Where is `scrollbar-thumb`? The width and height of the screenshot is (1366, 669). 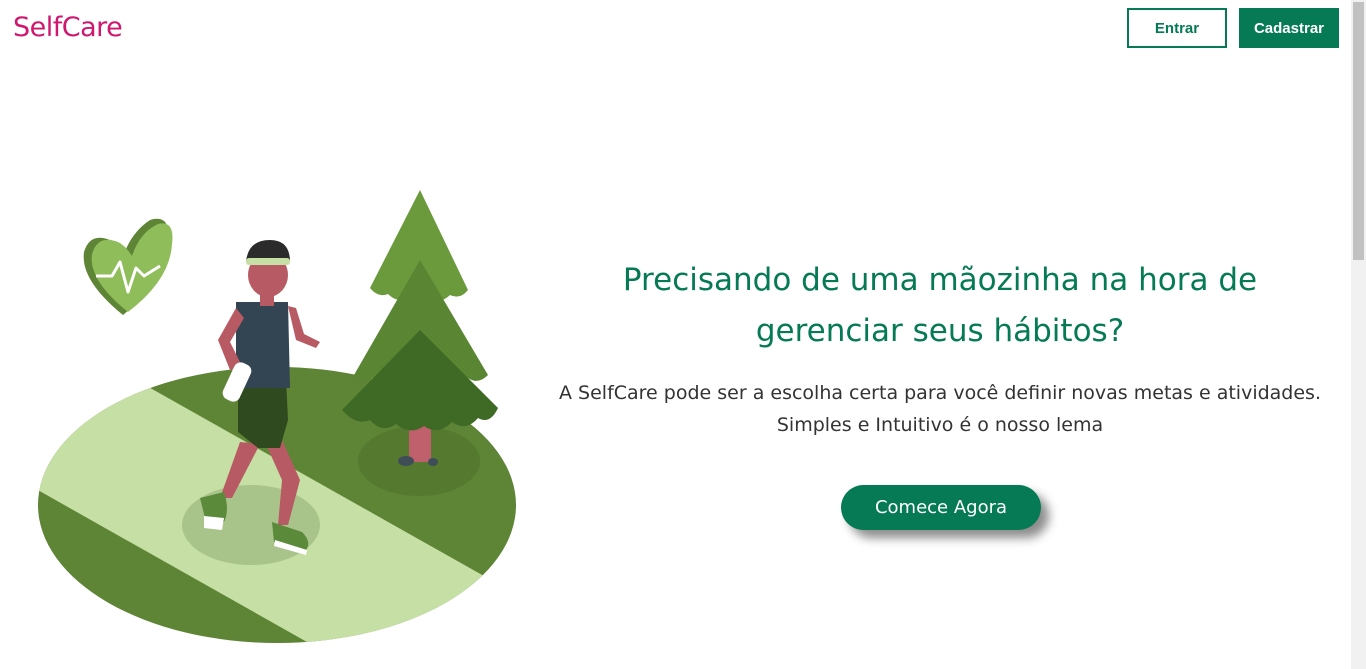
scrollbar-thumb is located at coordinates (1358, 131).